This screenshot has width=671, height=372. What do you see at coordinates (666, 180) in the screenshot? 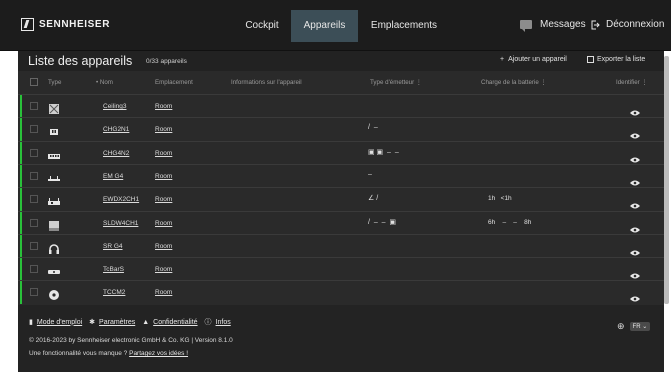
I see `vertical-scrollbar` at bounding box center [666, 180].